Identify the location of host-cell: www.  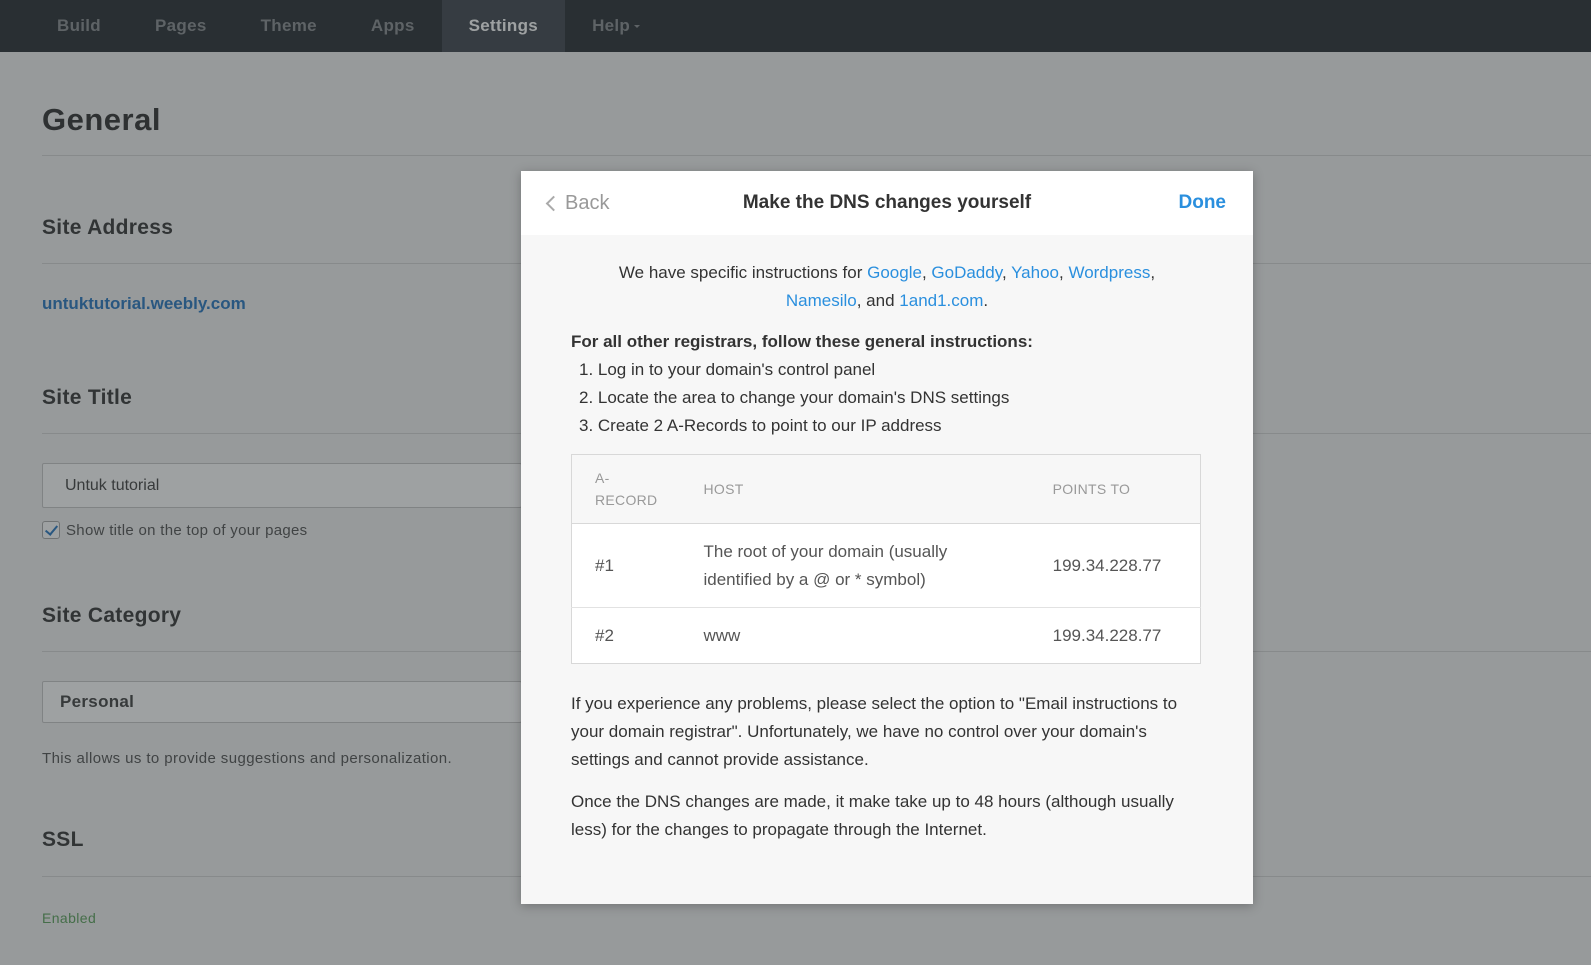
(722, 635).